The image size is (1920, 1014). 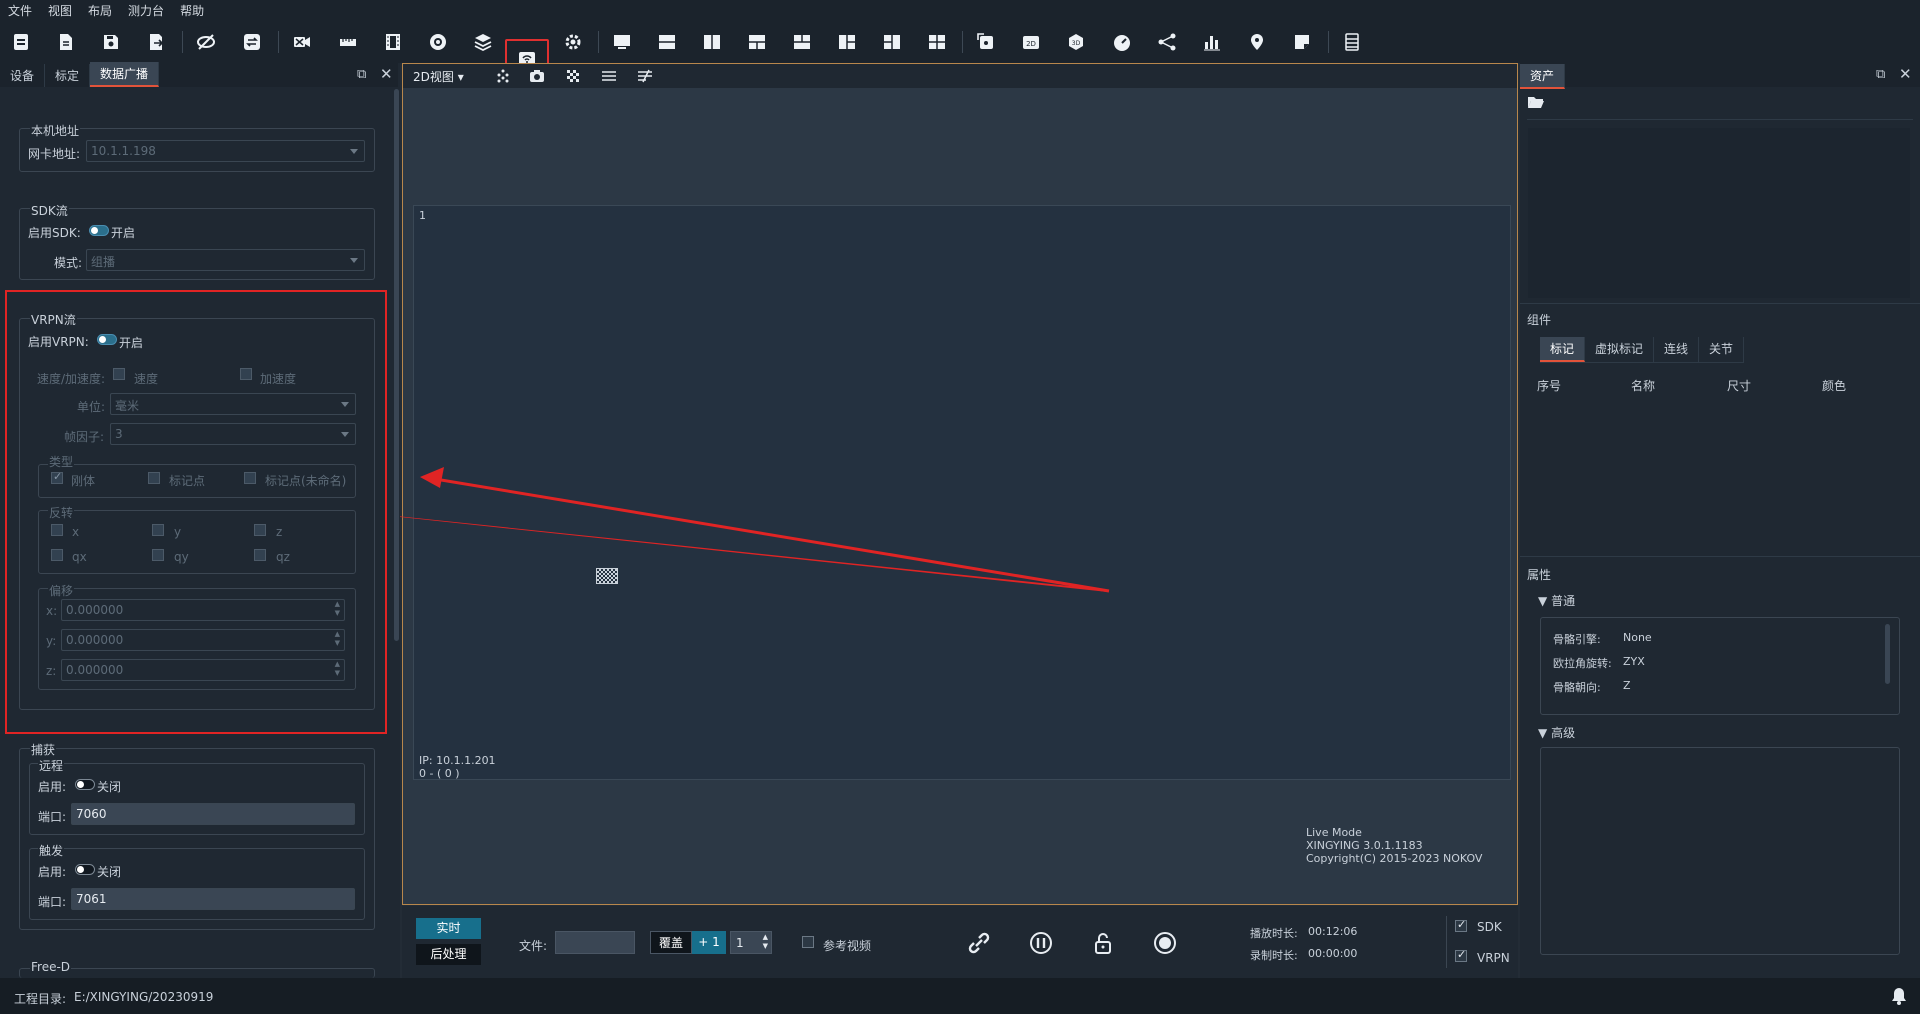 What do you see at coordinates (595, 942) in the screenshot?
I see `file-input` at bounding box center [595, 942].